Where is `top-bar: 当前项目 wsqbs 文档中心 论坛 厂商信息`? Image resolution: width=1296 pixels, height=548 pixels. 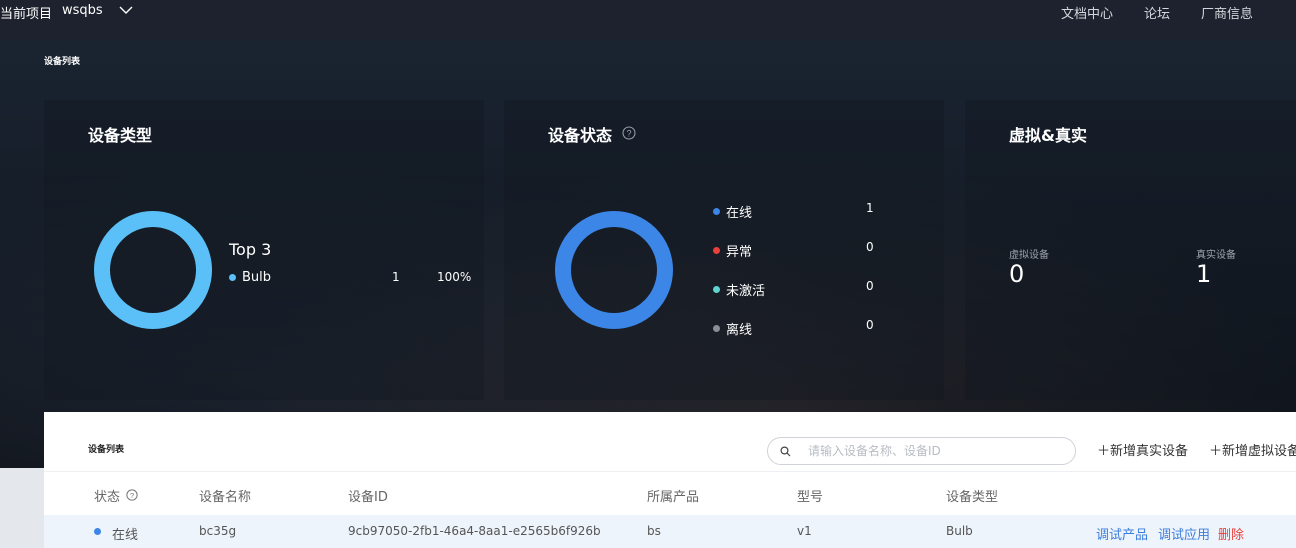 top-bar: 当前项目 wsqbs 文档中心 论坛 厂商信息 is located at coordinates (648, 20).